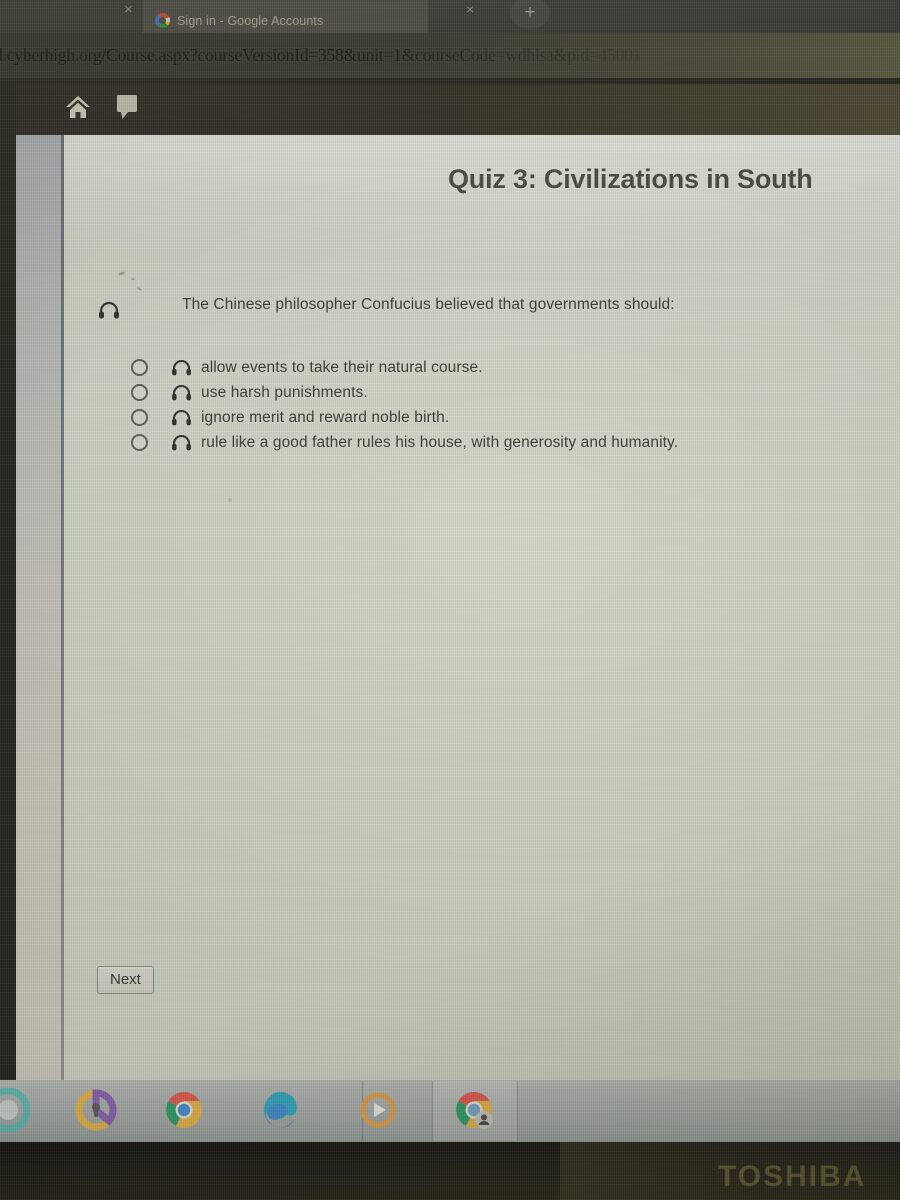  What do you see at coordinates (404, 392) in the screenshot?
I see `answer-option-2: use harsh punishments.` at bounding box center [404, 392].